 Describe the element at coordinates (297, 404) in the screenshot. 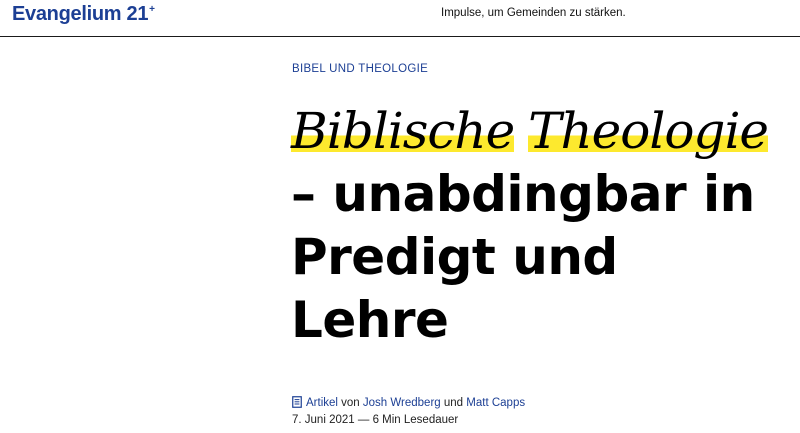

I see `document-icon` at that location.